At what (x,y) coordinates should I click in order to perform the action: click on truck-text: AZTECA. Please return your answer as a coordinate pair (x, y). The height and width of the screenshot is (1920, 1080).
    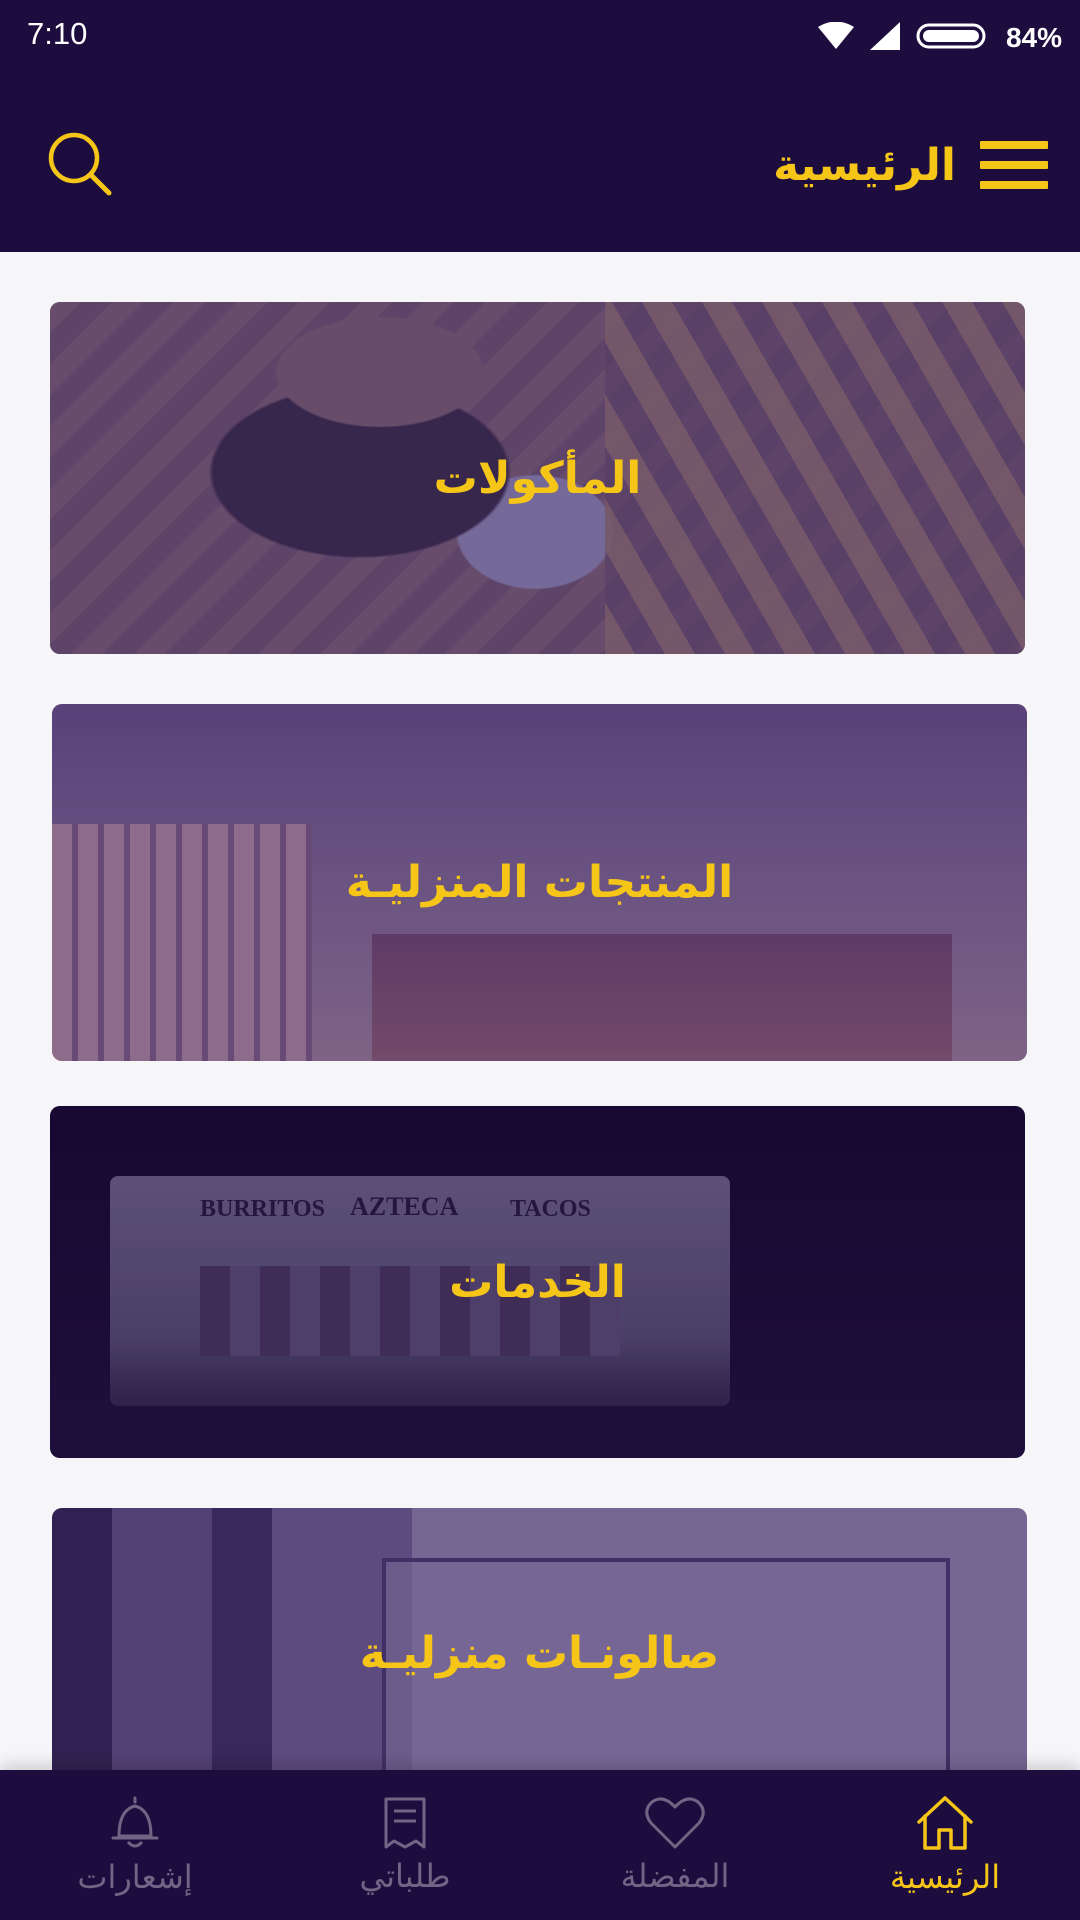
    Looking at the image, I should click on (404, 1206).